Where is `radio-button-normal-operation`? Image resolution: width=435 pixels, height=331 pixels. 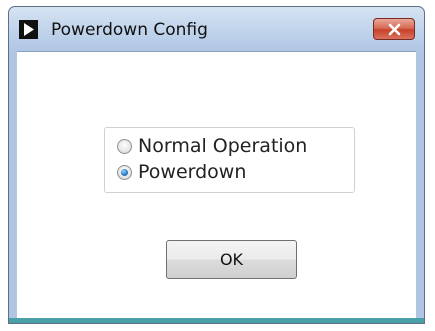
radio-button-normal-operation is located at coordinates (124, 146).